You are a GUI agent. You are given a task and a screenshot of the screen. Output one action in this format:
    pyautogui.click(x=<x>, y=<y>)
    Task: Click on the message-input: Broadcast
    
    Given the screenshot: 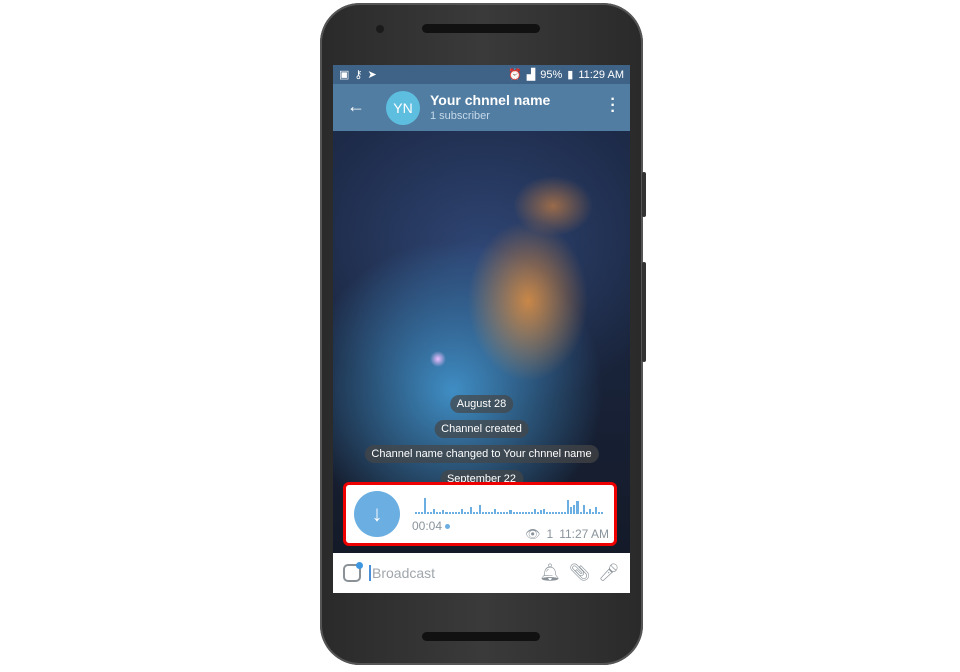 What is the action you would take?
    pyautogui.click(x=450, y=573)
    